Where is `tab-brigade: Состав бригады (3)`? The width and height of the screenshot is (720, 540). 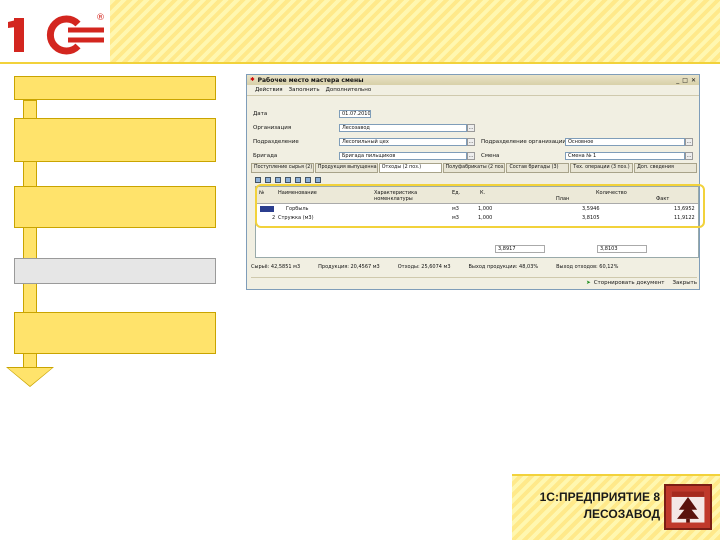
tab-brigade: Состав бригады (3) is located at coordinates (538, 168).